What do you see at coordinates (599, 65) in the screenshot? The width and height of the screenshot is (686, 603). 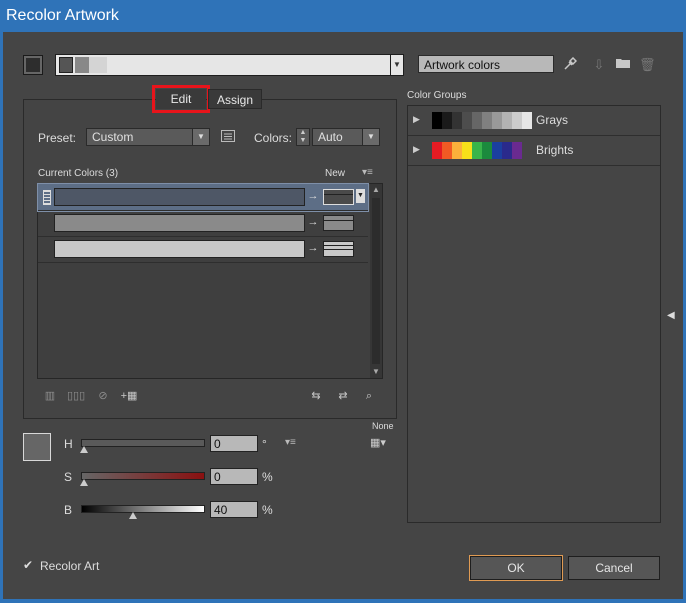 I see `save-color-group-icon: ⇩` at bounding box center [599, 65].